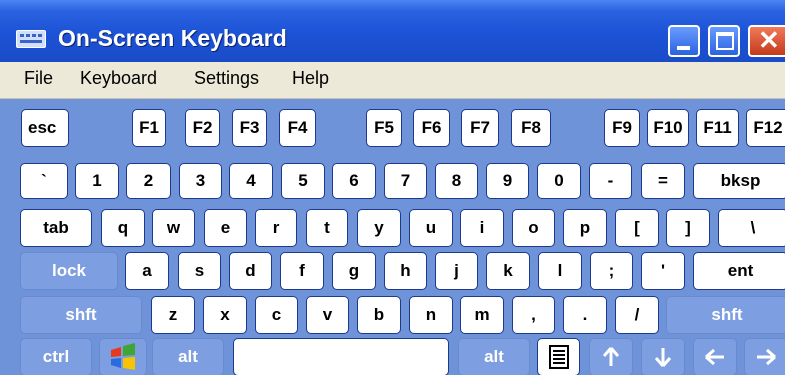 The height and width of the screenshot is (375, 785). What do you see at coordinates (637, 228) in the screenshot?
I see `key-left-bracket: [` at bounding box center [637, 228].